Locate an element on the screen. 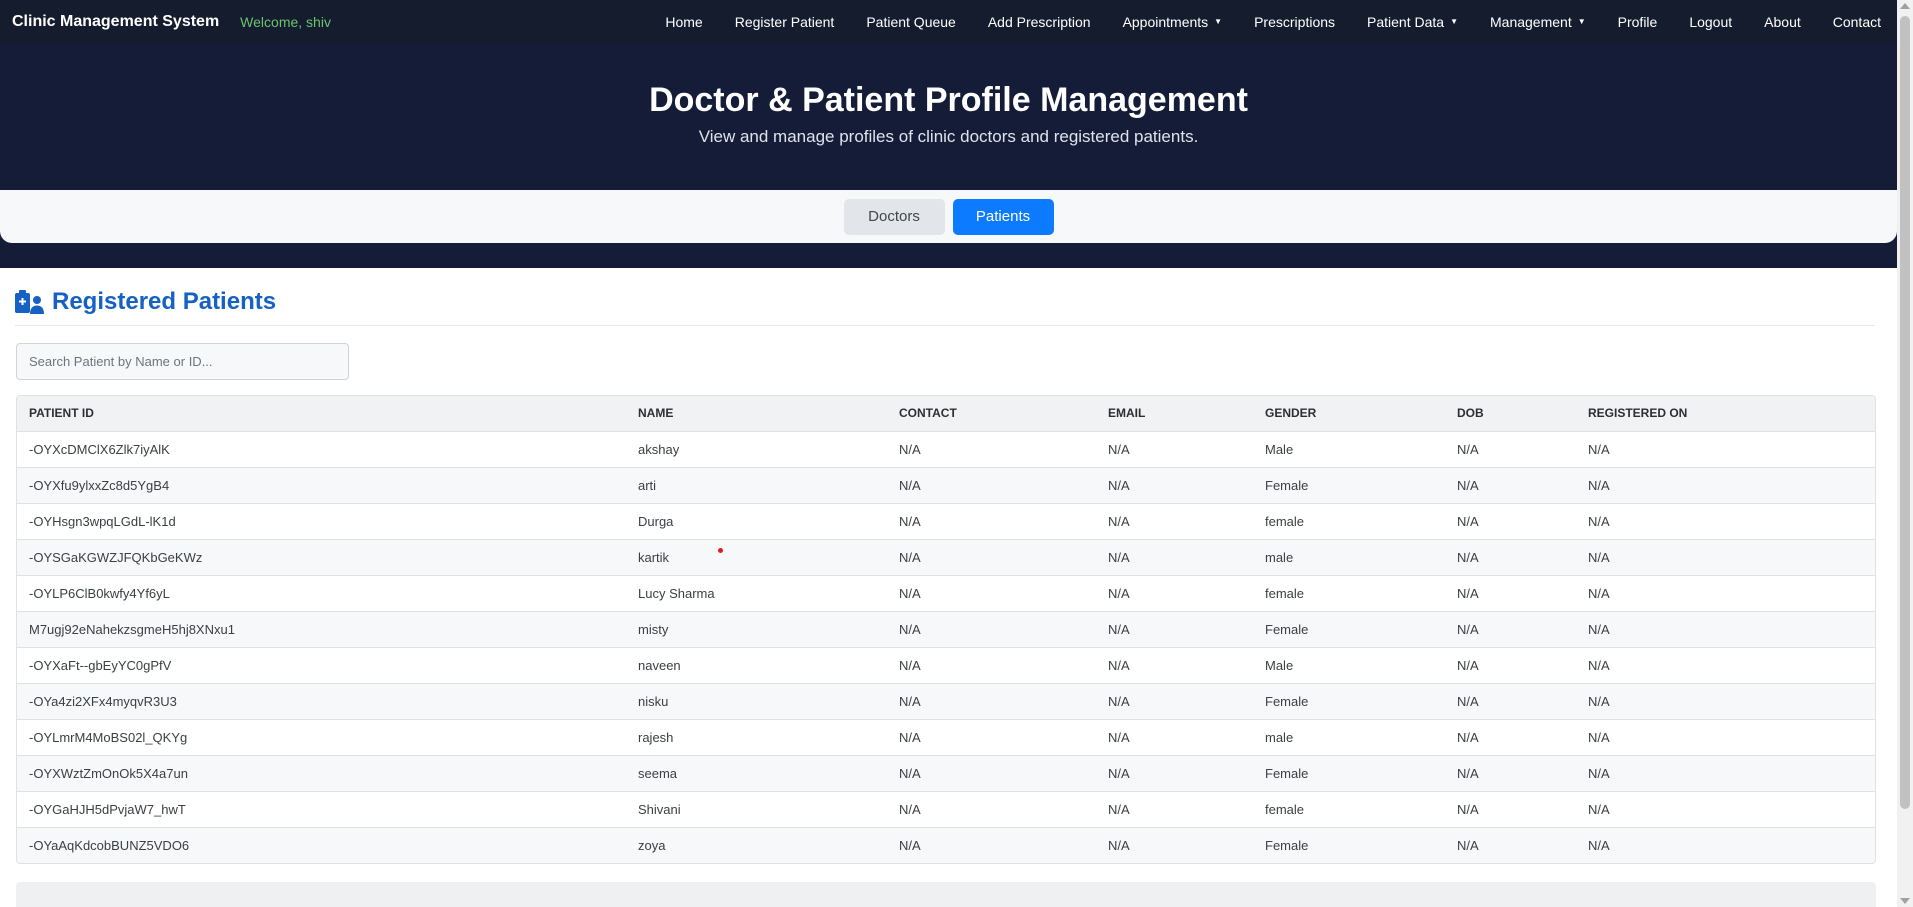 The image size is (1913, 907). nav-item-register-patient: Register Patient is located at coordinates (785, 22).